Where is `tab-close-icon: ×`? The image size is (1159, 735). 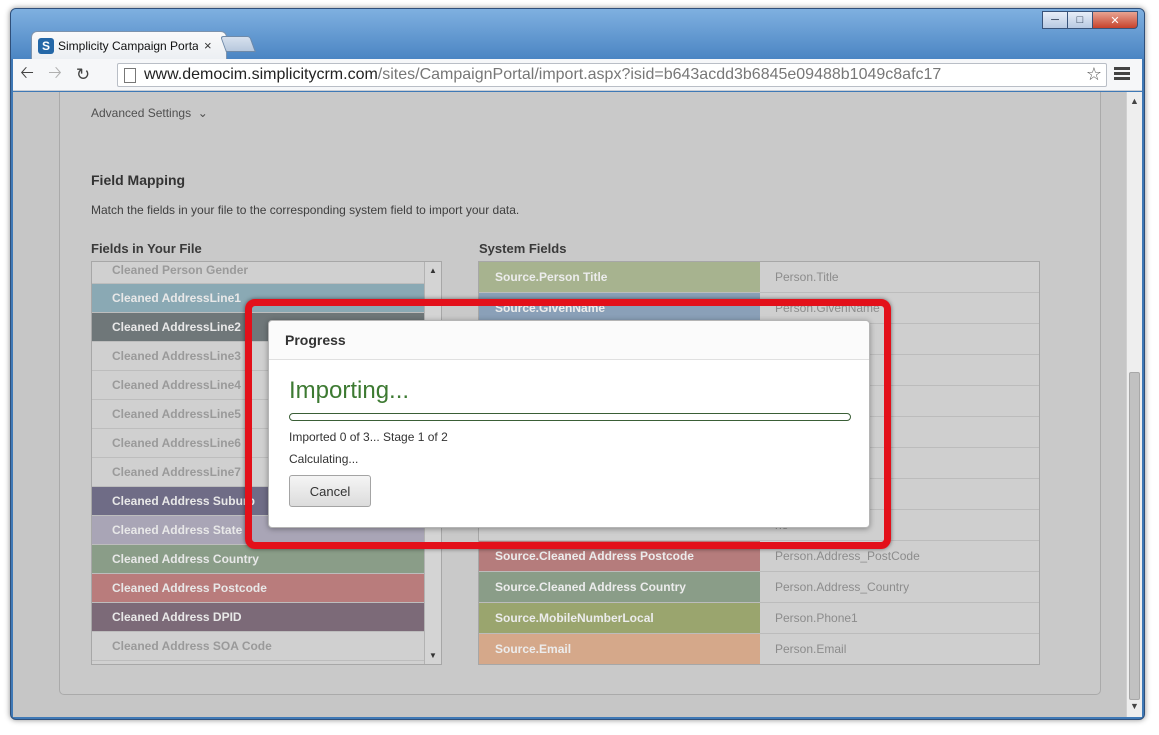 tab-close-icon: × is located at coordinates (208, 45).